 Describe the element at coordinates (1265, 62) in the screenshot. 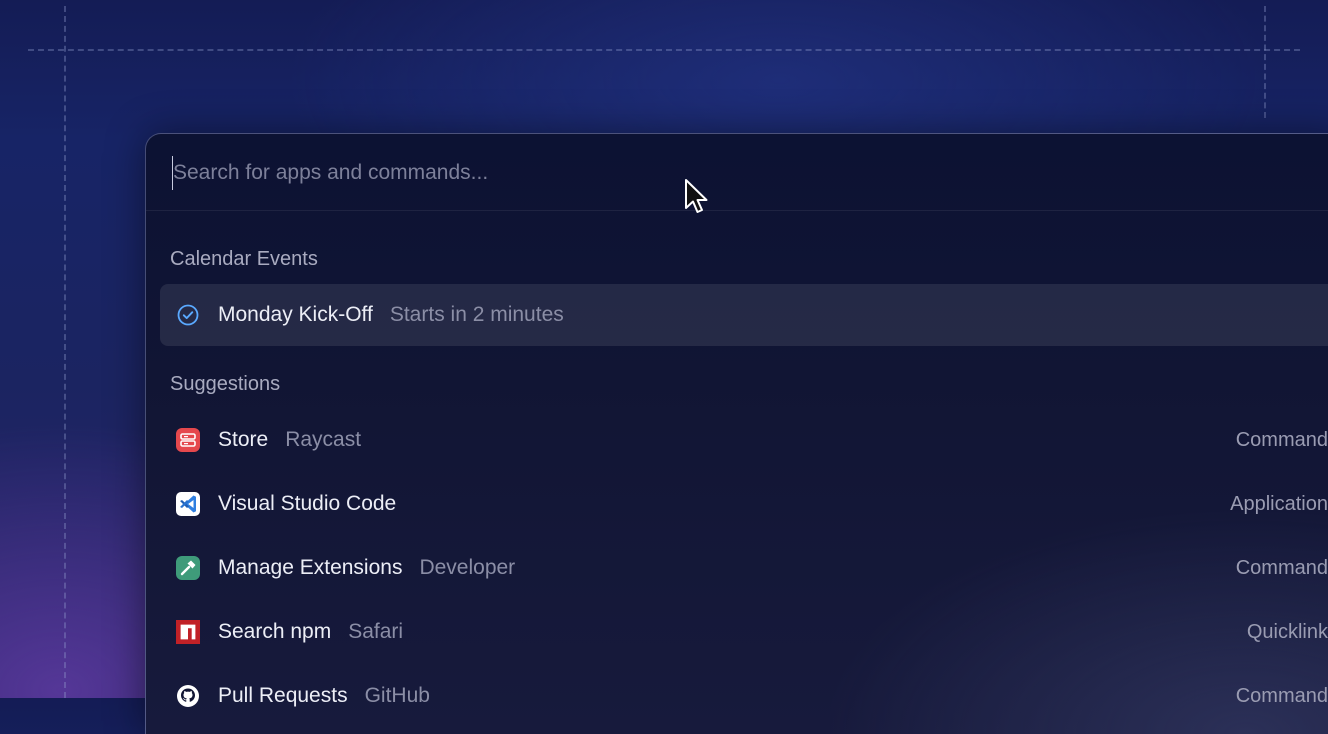

I see `layout-guide-vertical-right` at that location.